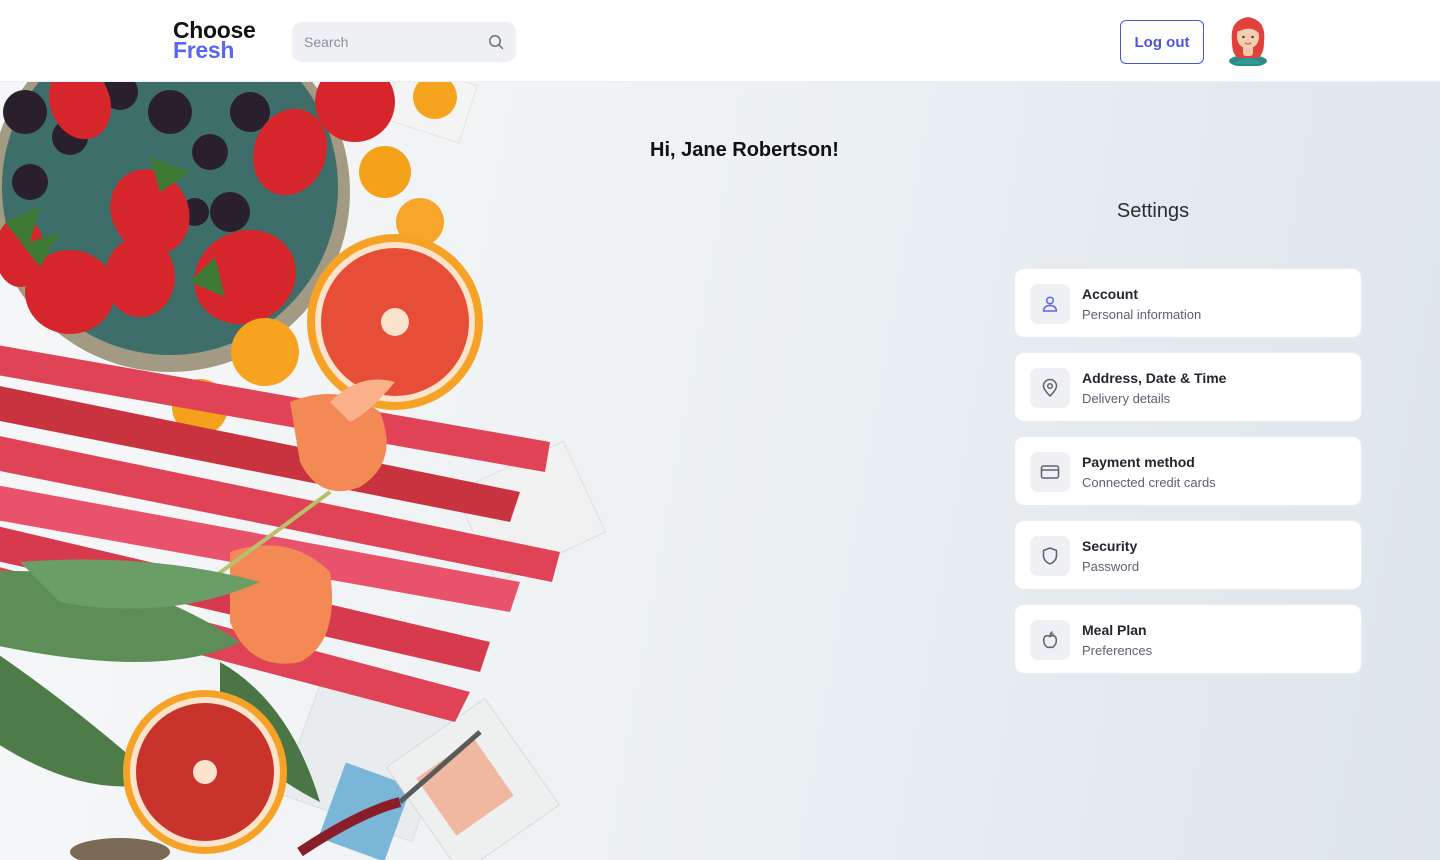 This screenshot has height=860, width=1440. What do you see at coordinates (496, 42) in the screenshot?
I see `search-icon` at bounding box center [496, 42].